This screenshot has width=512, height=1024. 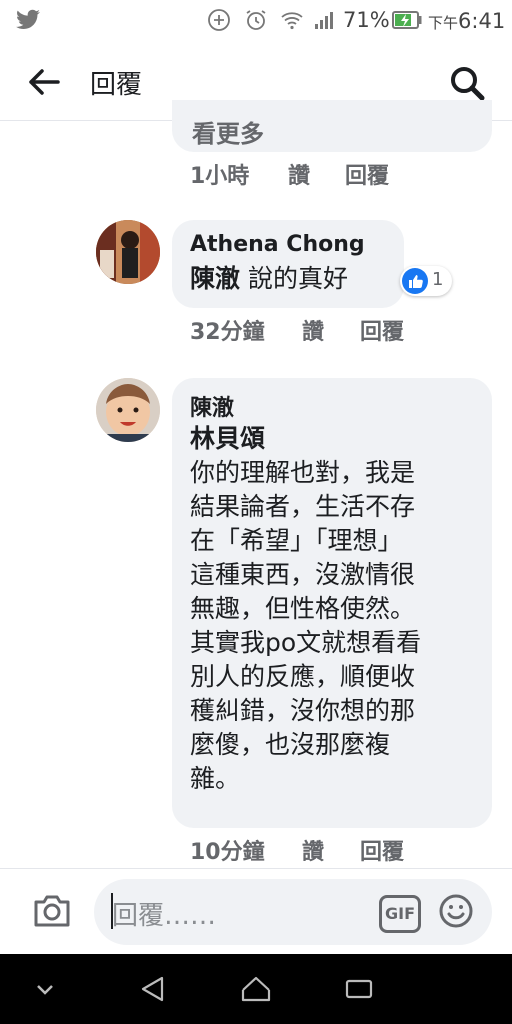 What do you see at coordinates (438, 279) in the screenshot?
I see `reaction-count: 1` at bounding box center [438, 279].